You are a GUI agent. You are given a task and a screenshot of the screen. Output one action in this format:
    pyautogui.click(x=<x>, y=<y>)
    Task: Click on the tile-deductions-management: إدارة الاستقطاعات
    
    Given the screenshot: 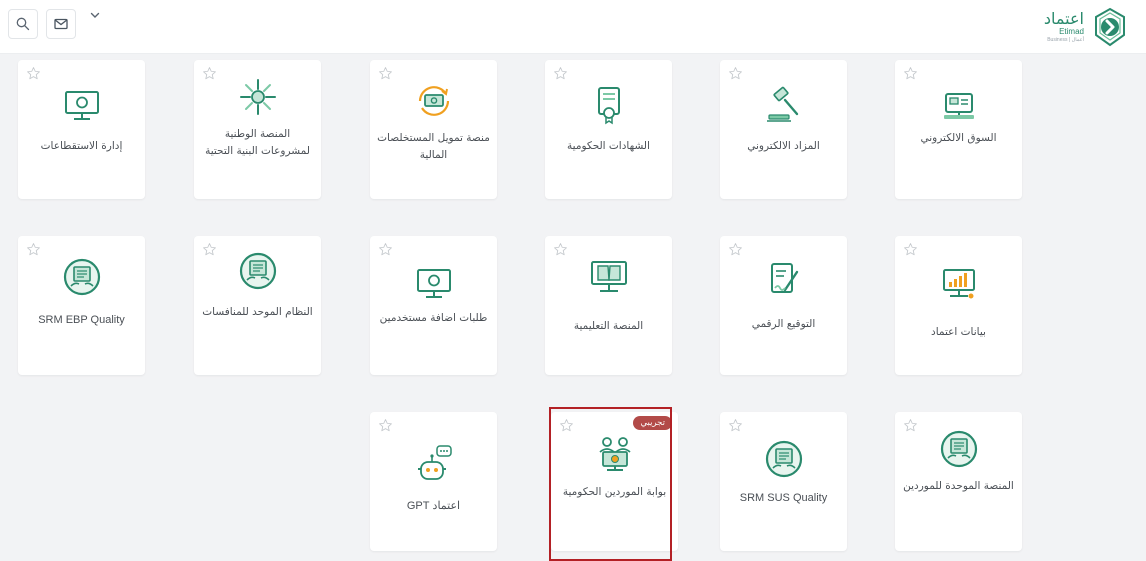 What is the action you would take?
    pyautogui.click(x=81, y=129)
    